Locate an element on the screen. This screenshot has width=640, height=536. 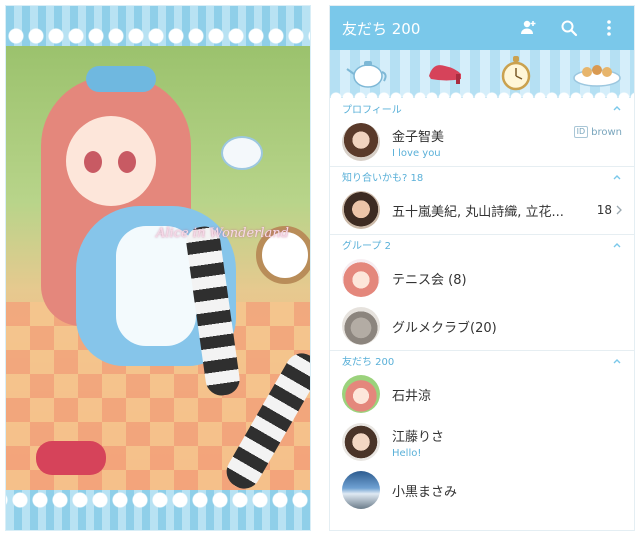
id-badge: ID is located at coordinates (581, 132).